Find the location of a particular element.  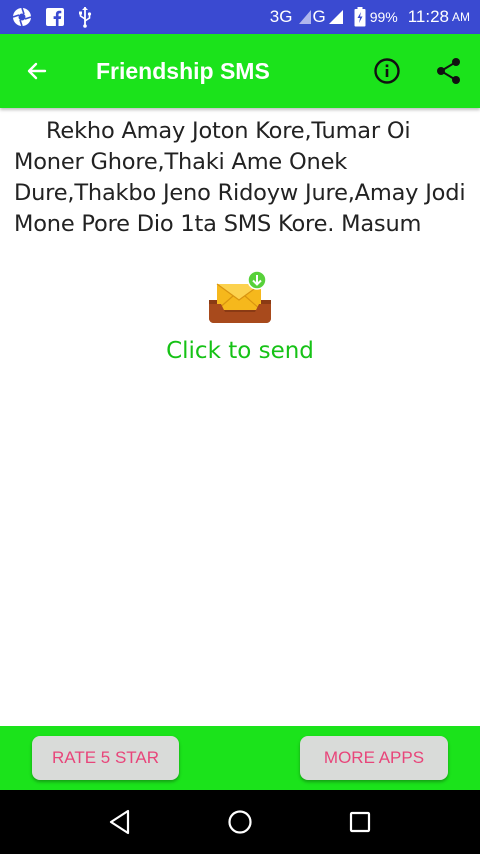

nav-back-button is located at coordinates (120, 822).